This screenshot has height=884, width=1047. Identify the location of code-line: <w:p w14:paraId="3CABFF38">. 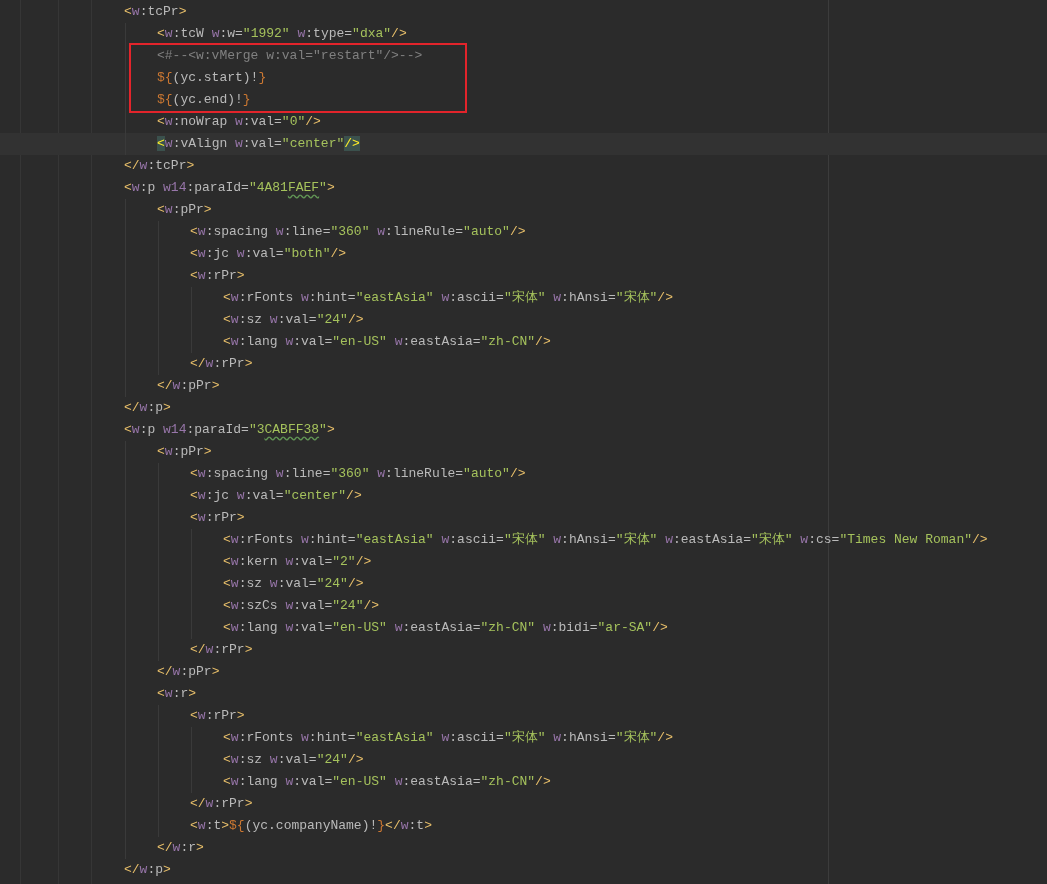
(229, 430).